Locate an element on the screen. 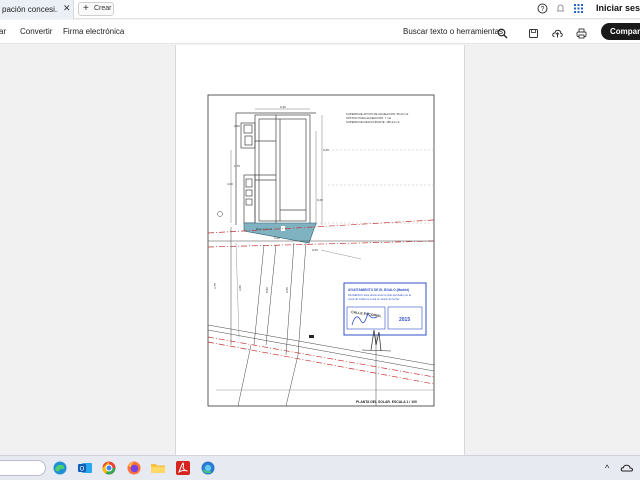 This screenshot has height=480, width=640. search-tools-label: Buscar texto o herramientas is located at coordinates (453, 31).